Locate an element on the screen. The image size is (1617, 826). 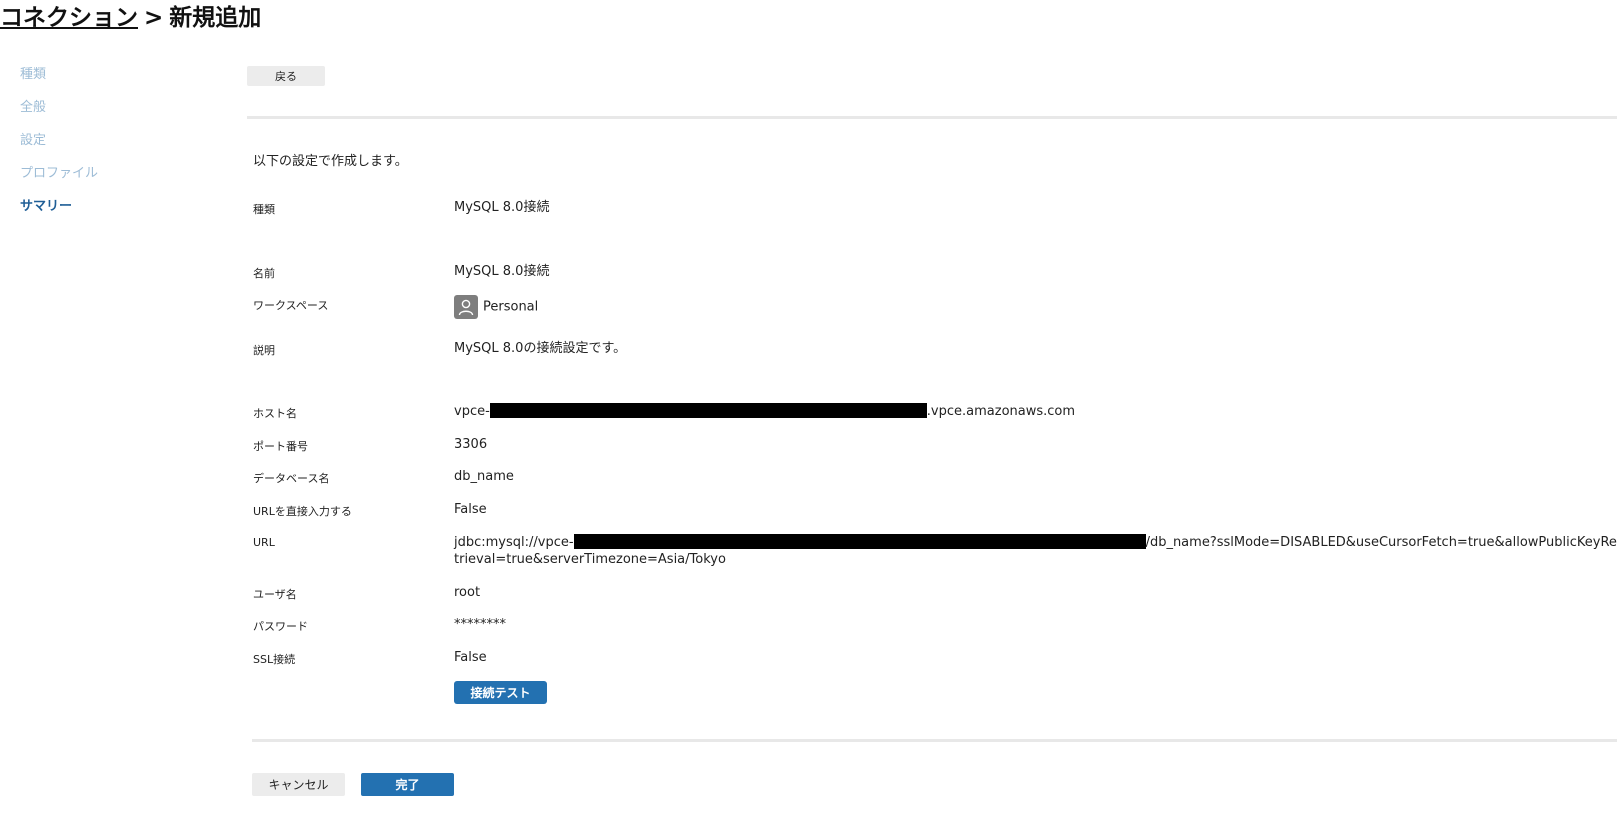
port-value: 3306 is located at coordinates (471, 444).